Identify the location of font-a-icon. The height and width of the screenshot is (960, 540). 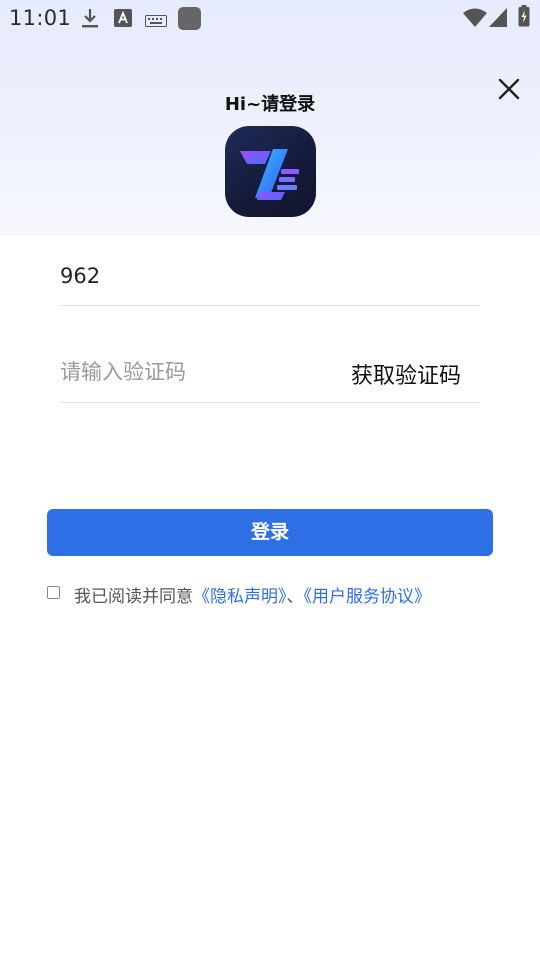
(123, 20).